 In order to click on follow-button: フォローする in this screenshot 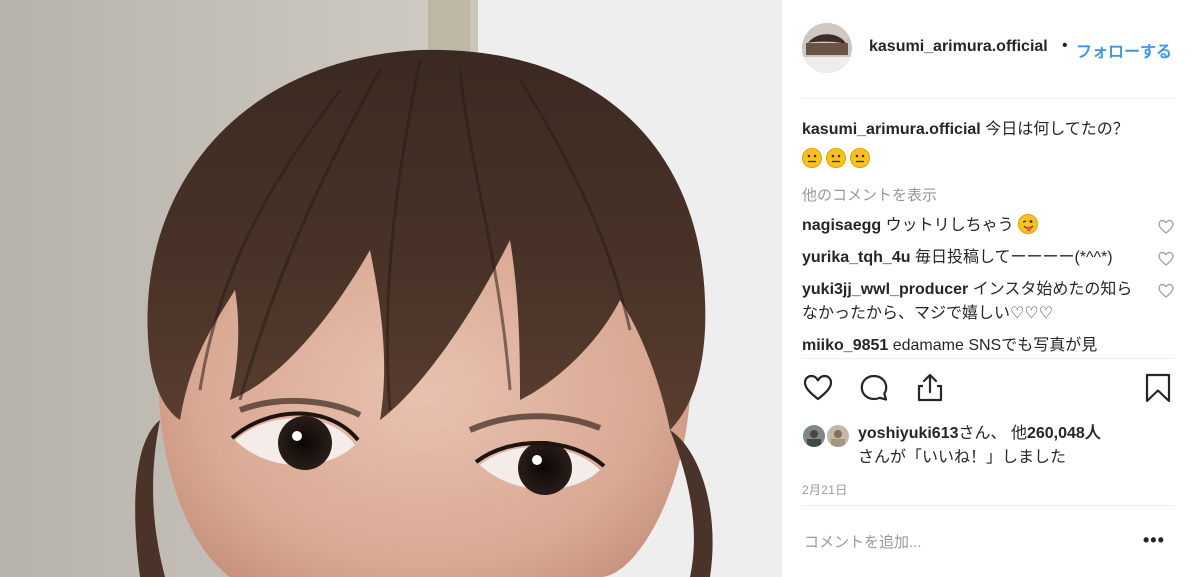, I will do `click(1131, 50)`.